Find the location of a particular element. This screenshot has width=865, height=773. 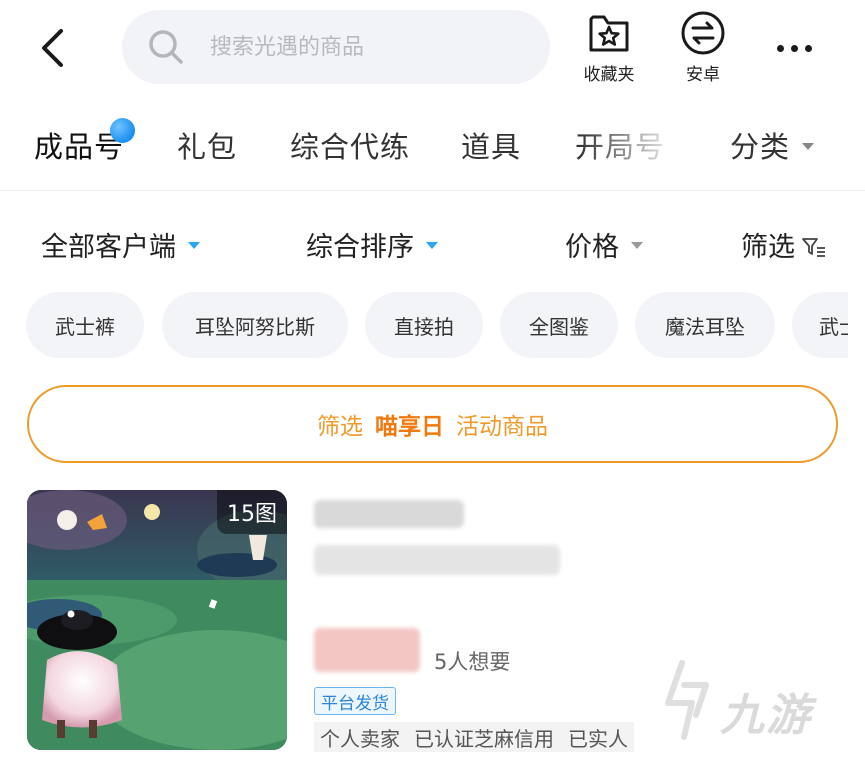

more-button is located at coordinates (794, 48).